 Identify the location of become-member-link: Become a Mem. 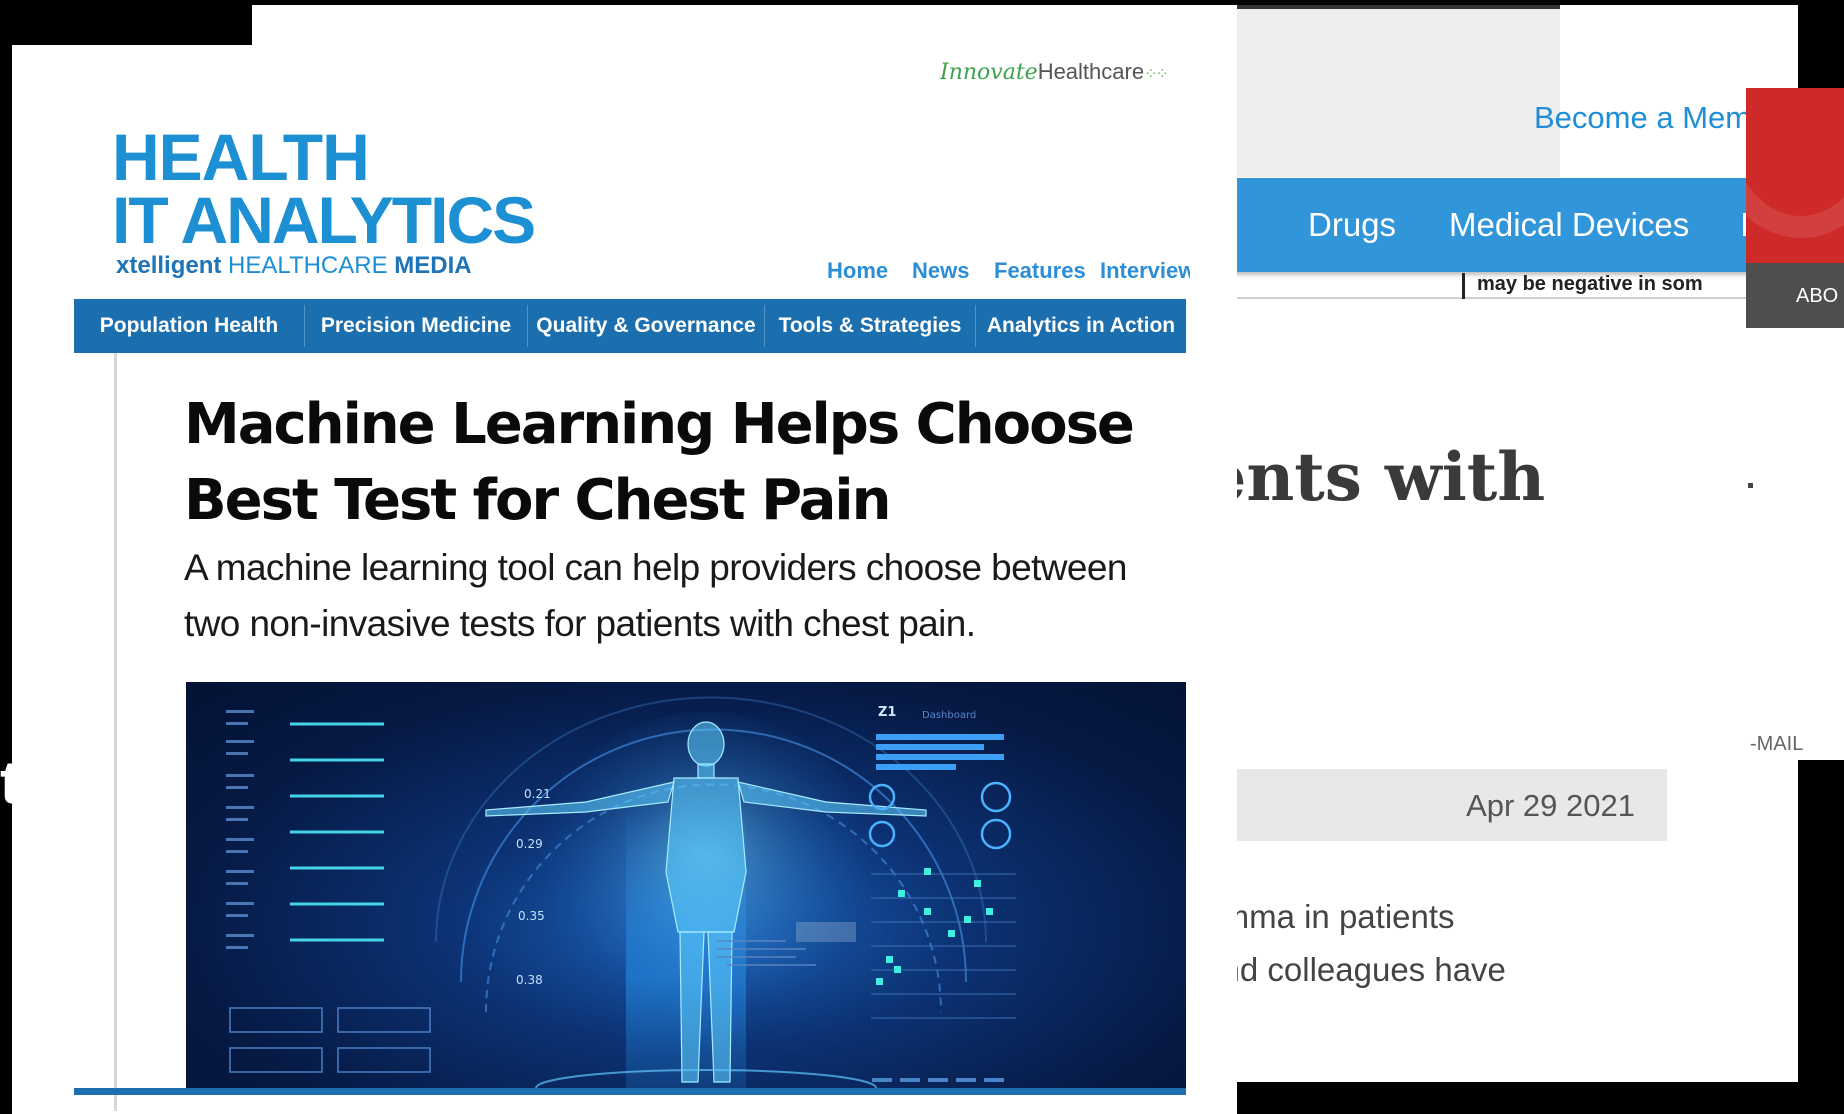
(1642, 118).